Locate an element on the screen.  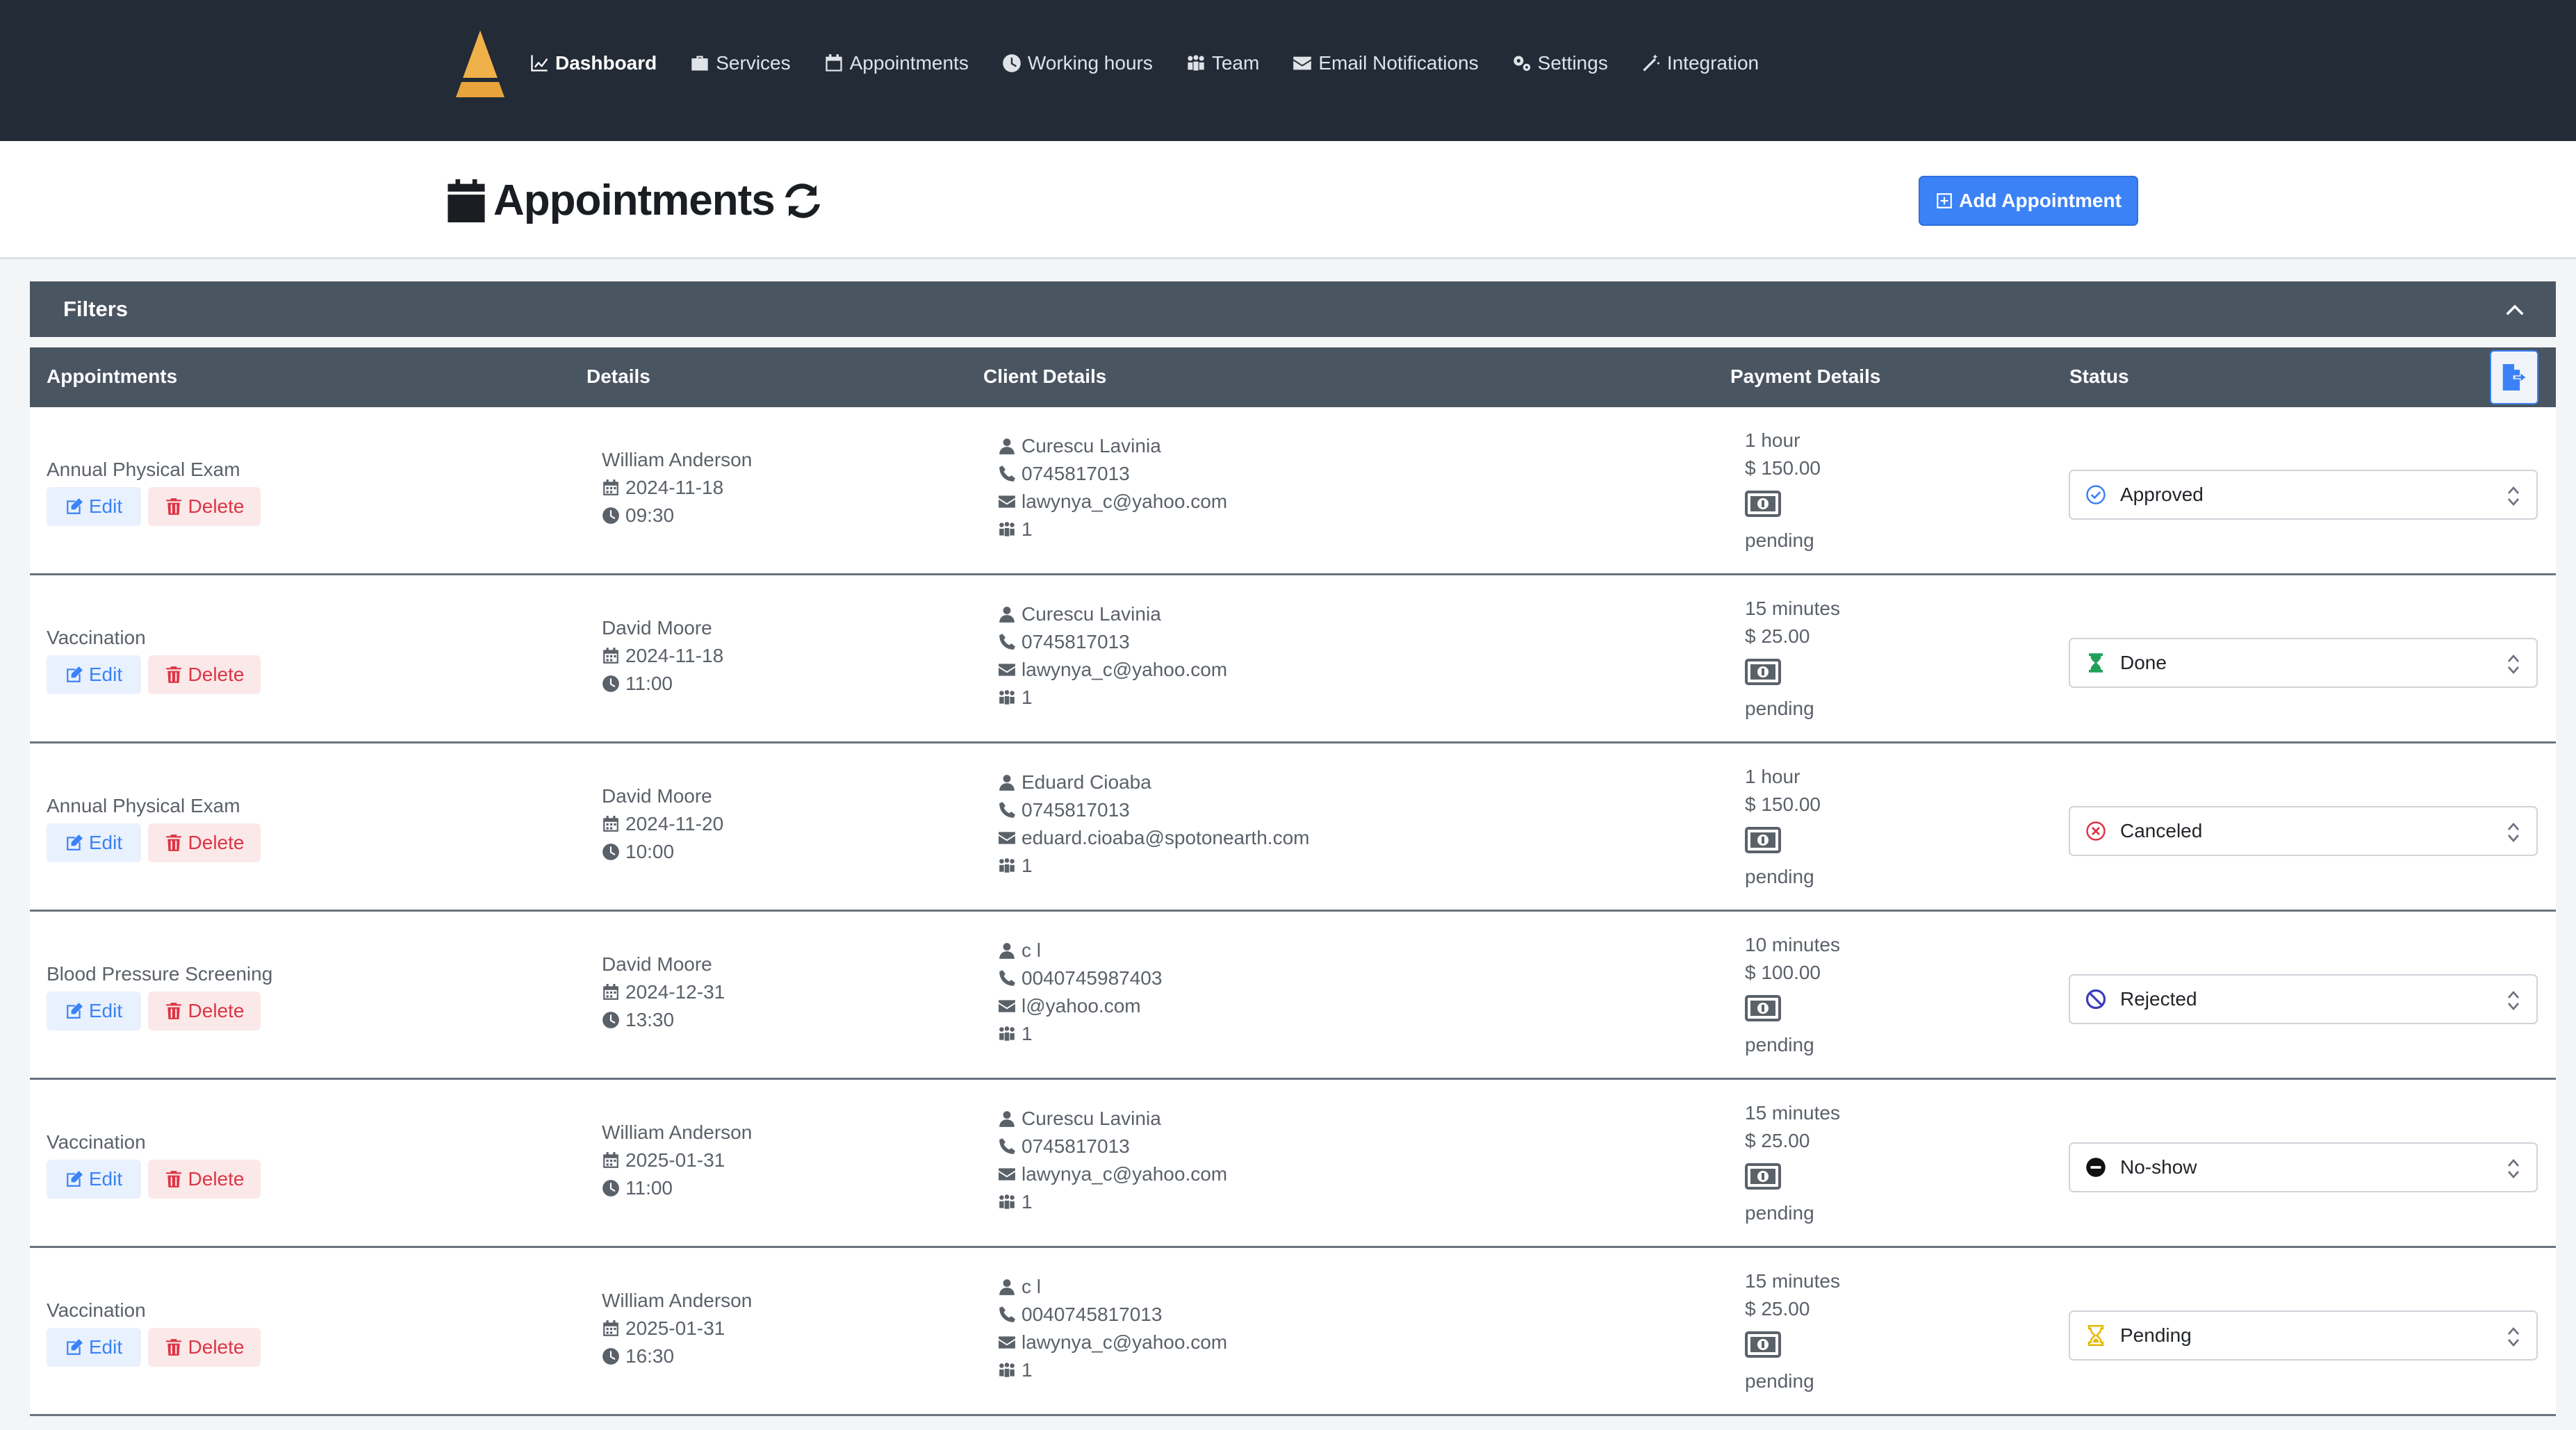
nav-item-services: Services is located at coordinates (741, 63).